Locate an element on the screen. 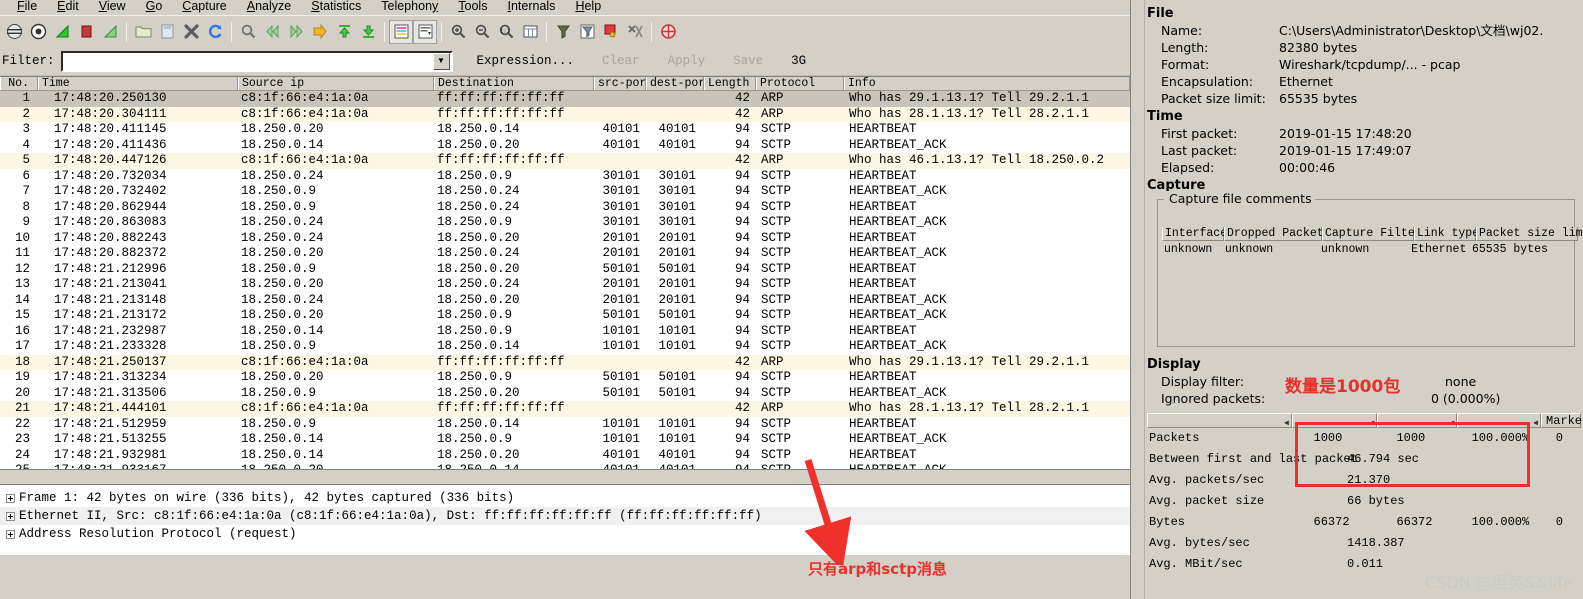 The width and height of the screenshot is (1583, 599). column-header-src-port: src-port is located at coordinates (620, 83).